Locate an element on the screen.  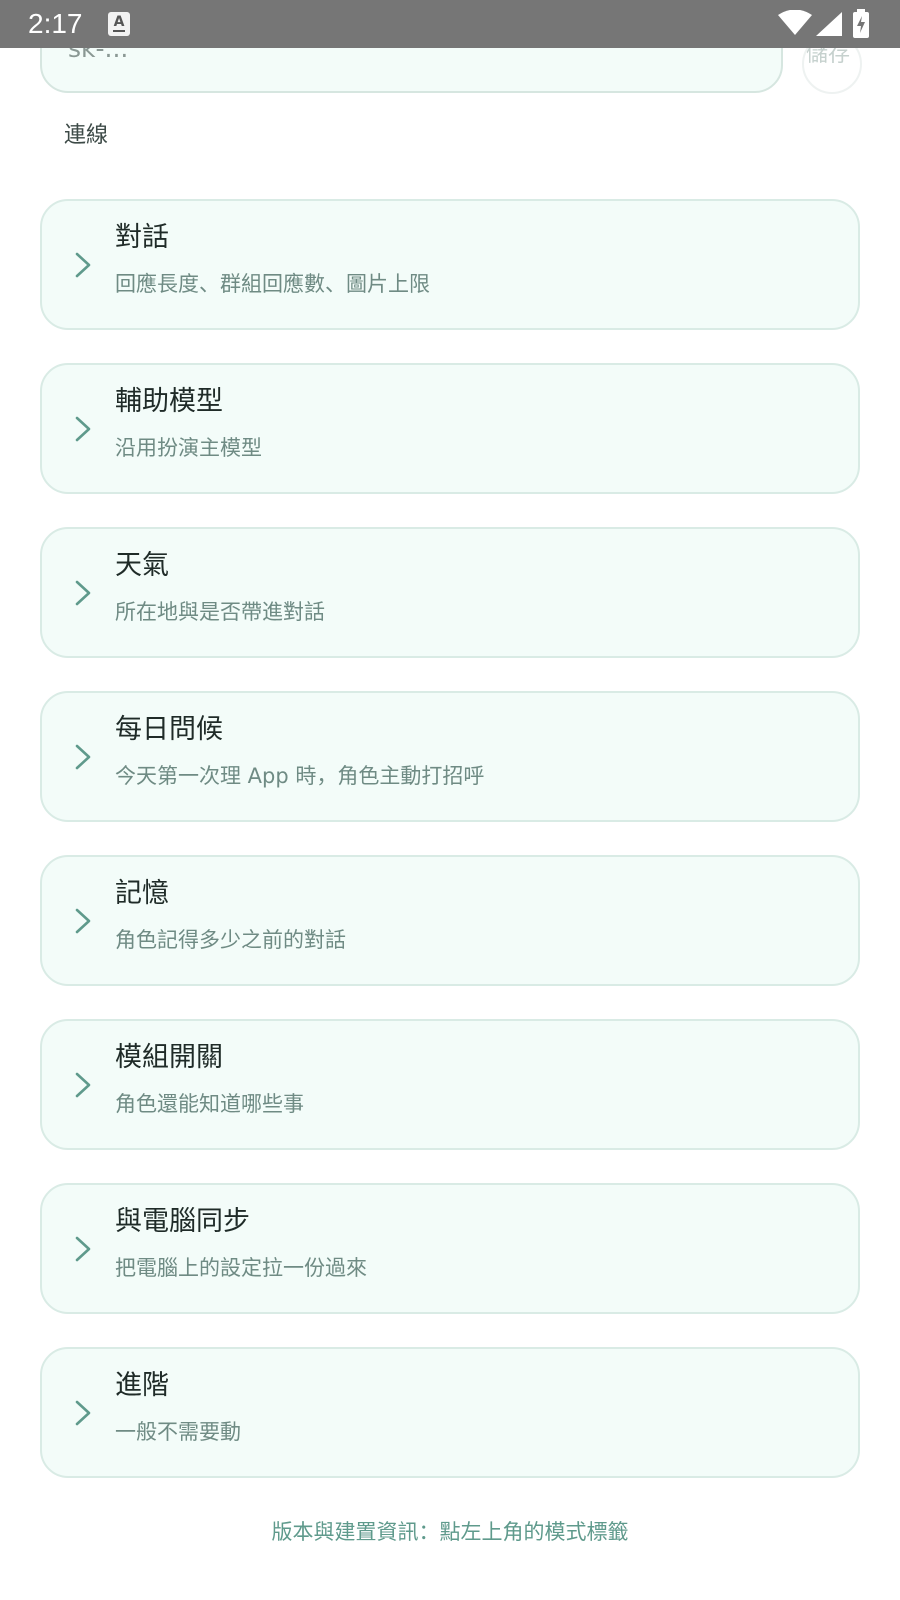
settings-card-sync-computer: 與電腦同步 把電腦上的設定拉一份過來 is located at coordinates (450, 1248).